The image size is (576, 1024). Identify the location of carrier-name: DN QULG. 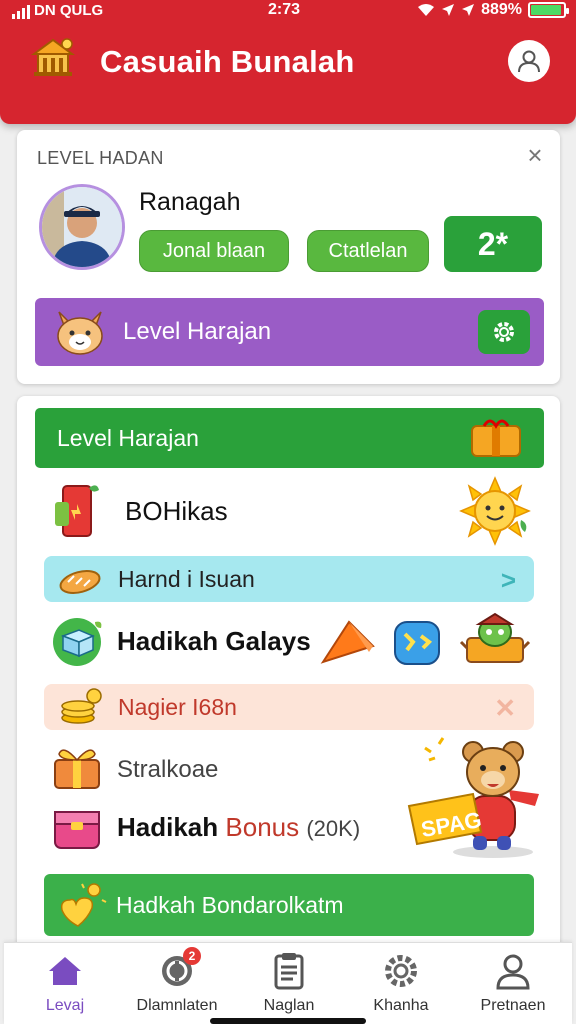
(69, 10).